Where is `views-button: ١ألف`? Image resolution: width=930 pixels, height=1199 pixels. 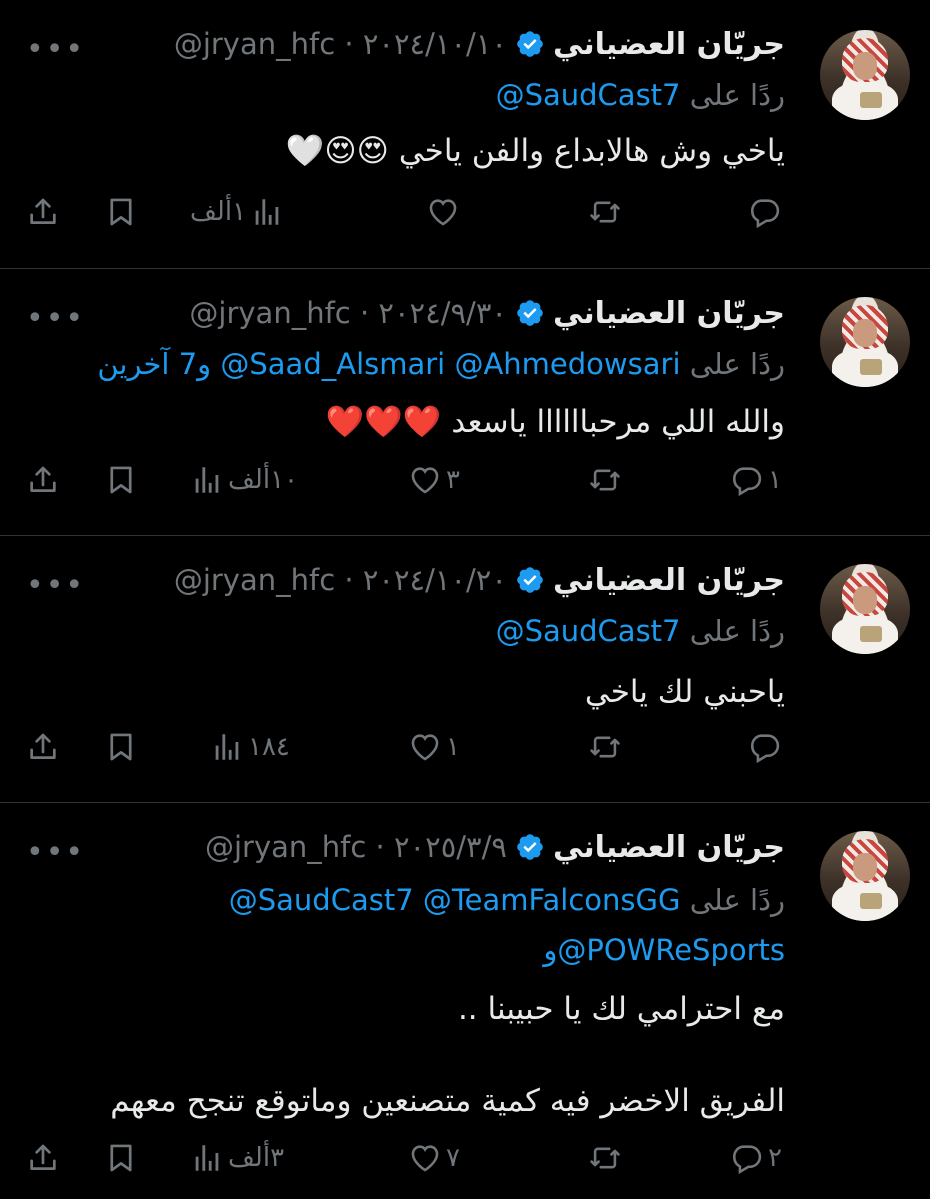
views-button: ١ألف is located at coordinates (237, 212).